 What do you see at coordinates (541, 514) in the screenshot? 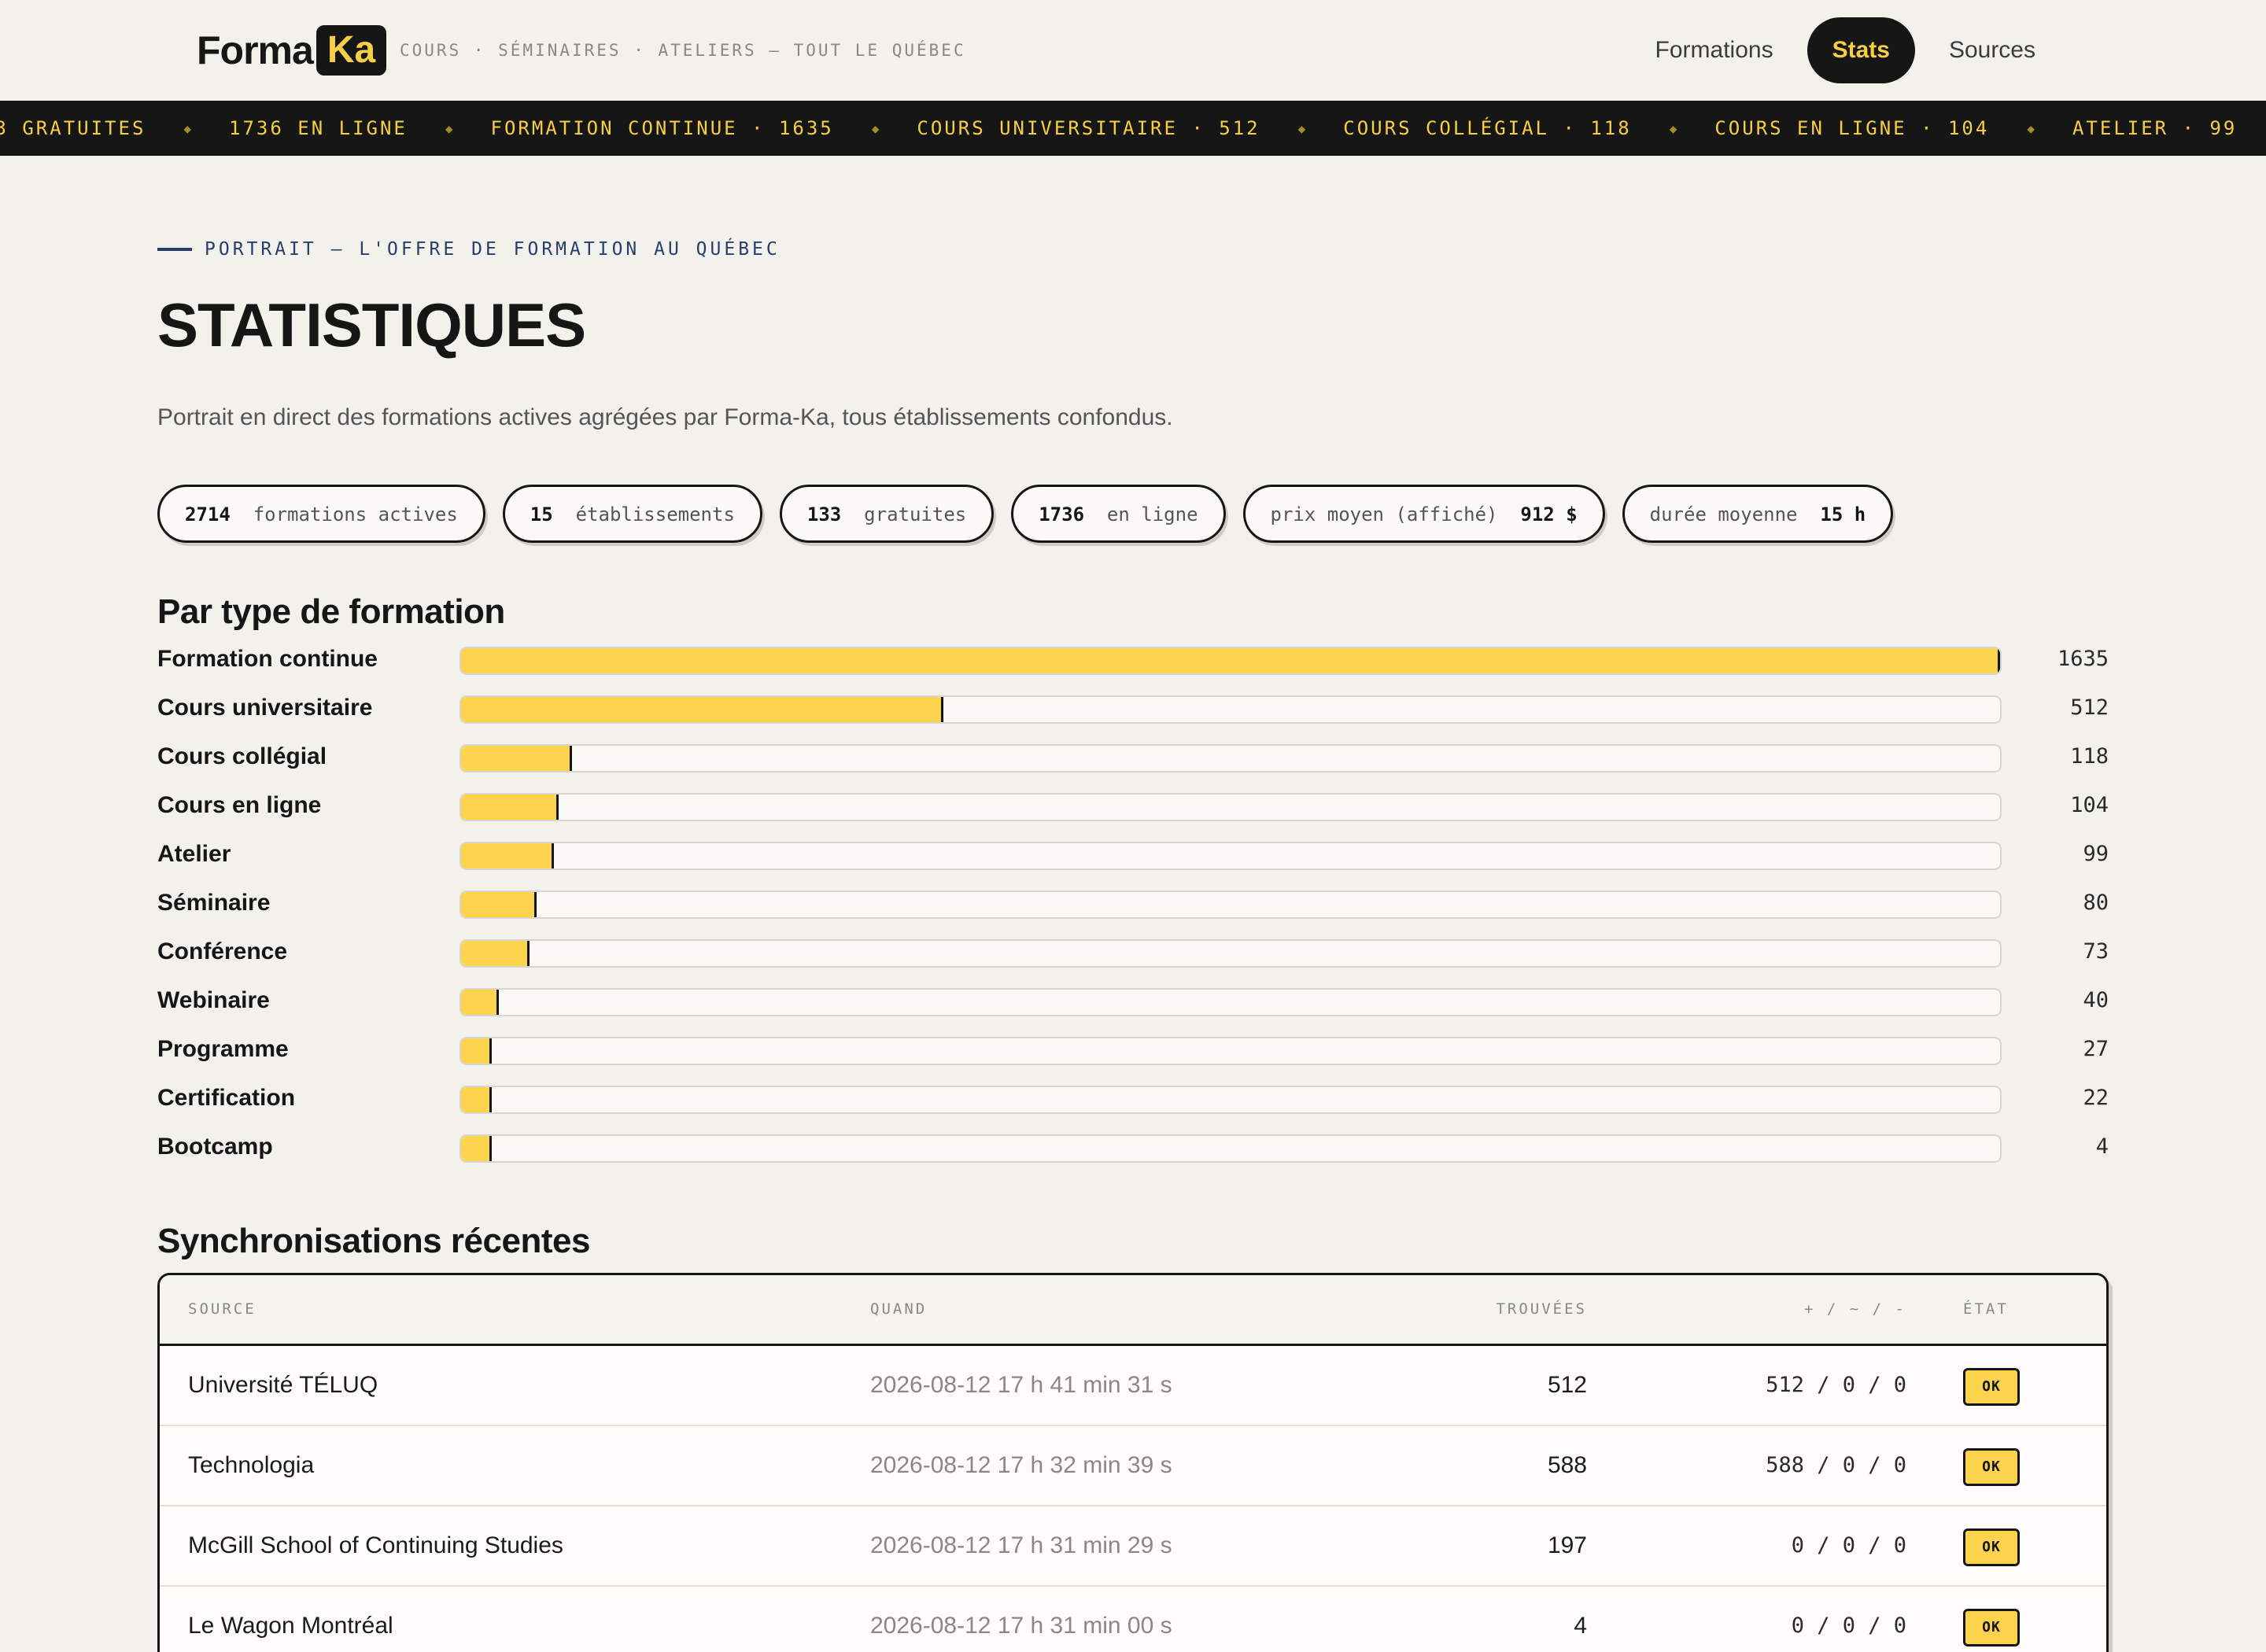
I see `stat-pill-value: 15` at bounding box center [541, 514].